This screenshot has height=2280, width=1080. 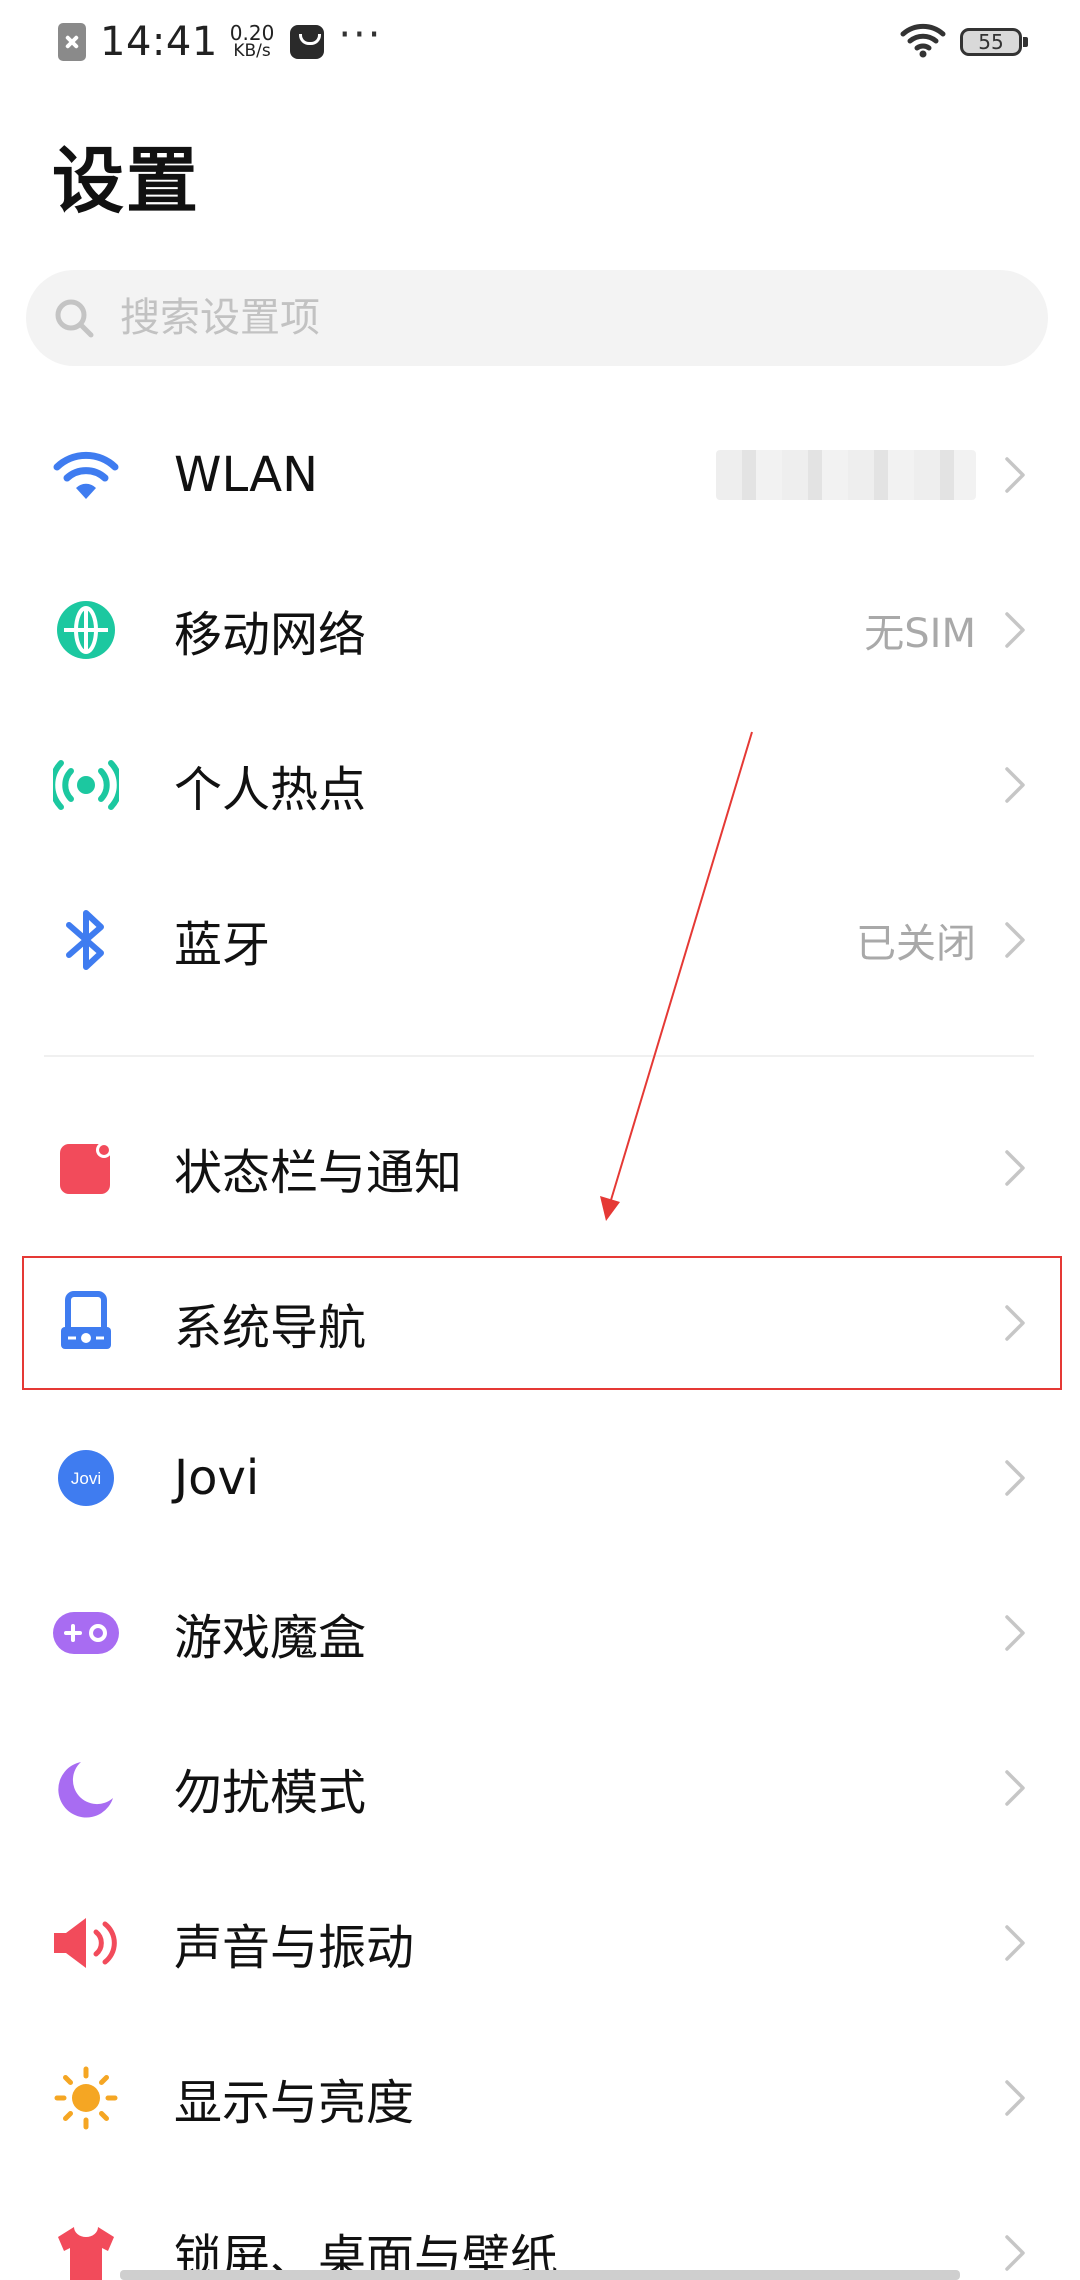 What do you see at coordinates (86, 2249) in the screenshot?
I see `shirt-icon` at bounding box center [86, 2249].